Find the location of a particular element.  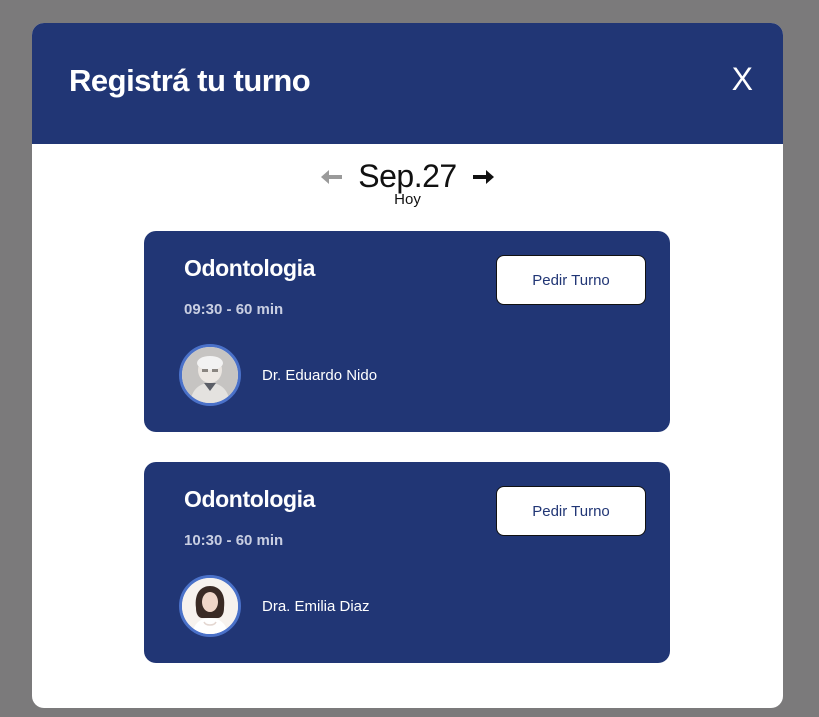

appointment-time: 10:30 - 60 min is located at coordinates (234, 540).